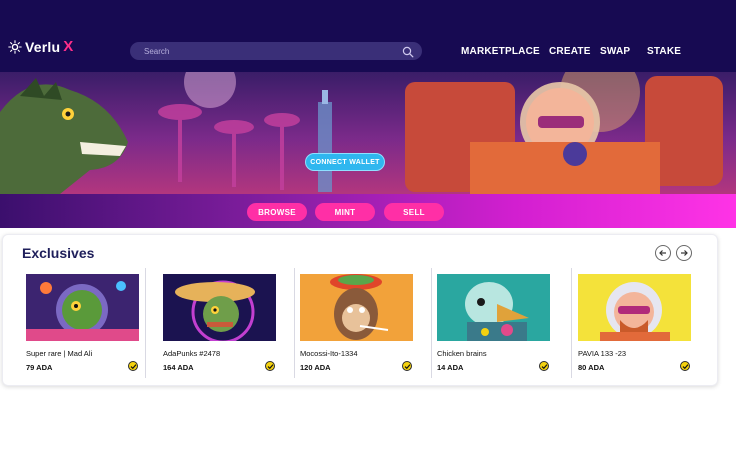 Image resolution: width=736 pixels, height=460 pixels. What do you see at coordinates (602, 353) in the screenshot?
I see `nft-title: PAVIA 133 -23` at bounding box center [602, 353].